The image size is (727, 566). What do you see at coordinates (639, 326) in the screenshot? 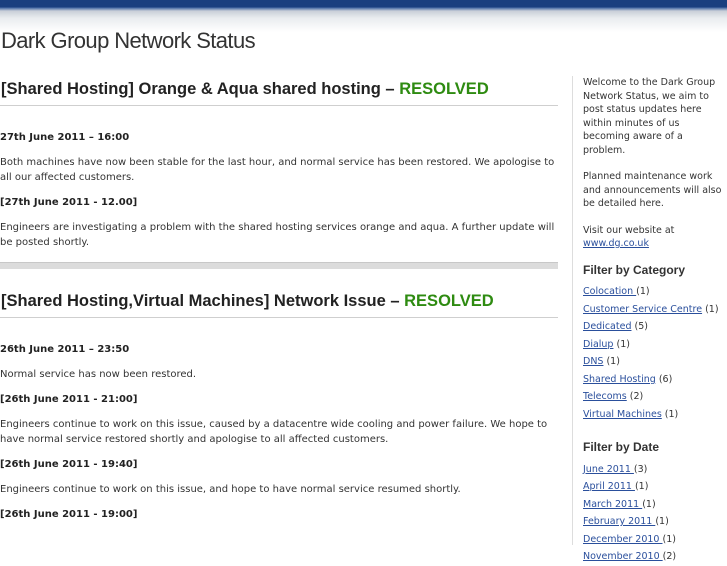
I see `category-count: (5)` at bounding box center [639, 326].